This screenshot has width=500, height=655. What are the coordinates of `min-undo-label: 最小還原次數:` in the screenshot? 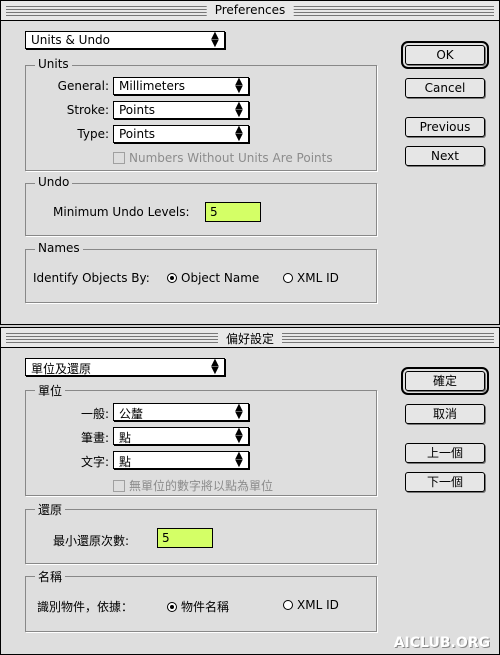 It's located at (91, 541).